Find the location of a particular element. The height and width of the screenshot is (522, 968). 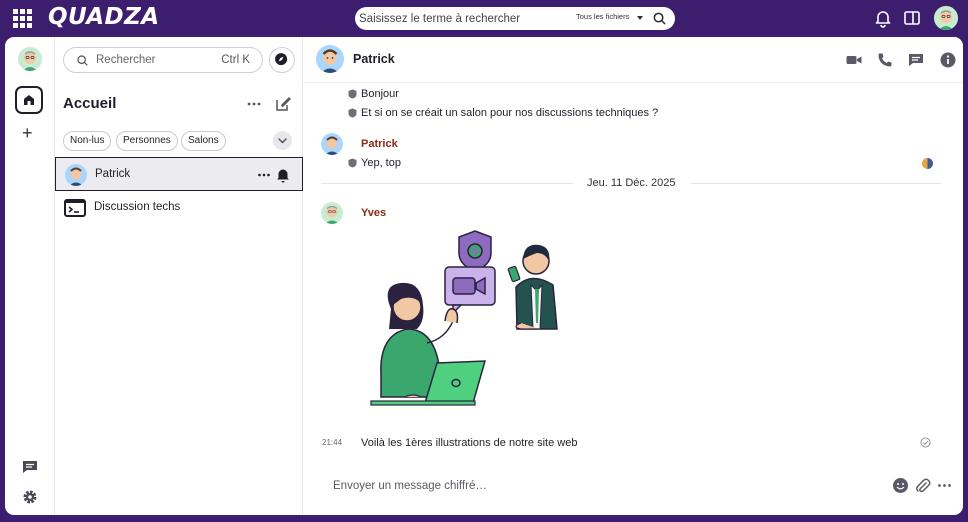

page-title: Accueil is located at coordinates (90, 103).